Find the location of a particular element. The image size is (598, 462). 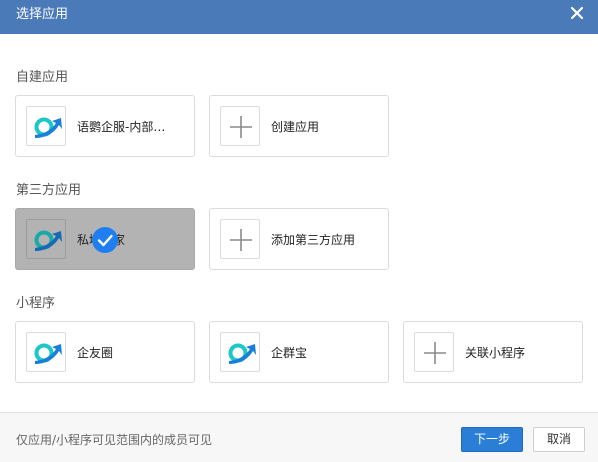

app-card-private-domain: 私域管家 is located at coordinates (105, 239).